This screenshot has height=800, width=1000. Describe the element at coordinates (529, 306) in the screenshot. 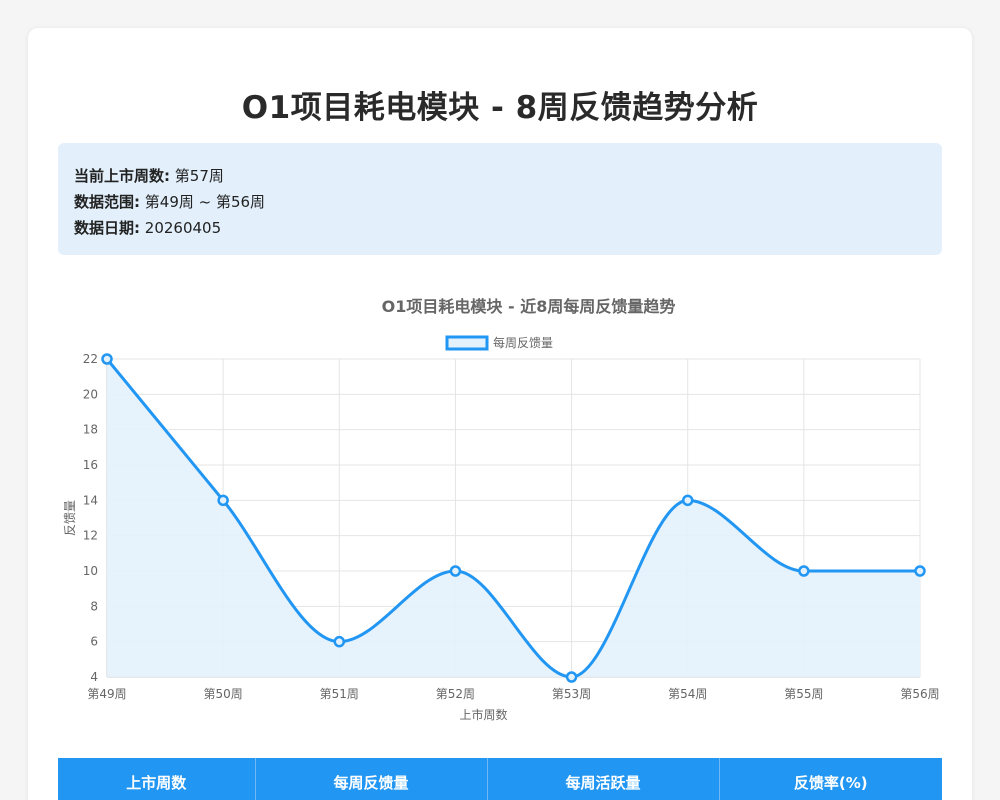

I see `chart-title: O1项目耗电模块 - 近8周每周反馈量趋势` at that location.